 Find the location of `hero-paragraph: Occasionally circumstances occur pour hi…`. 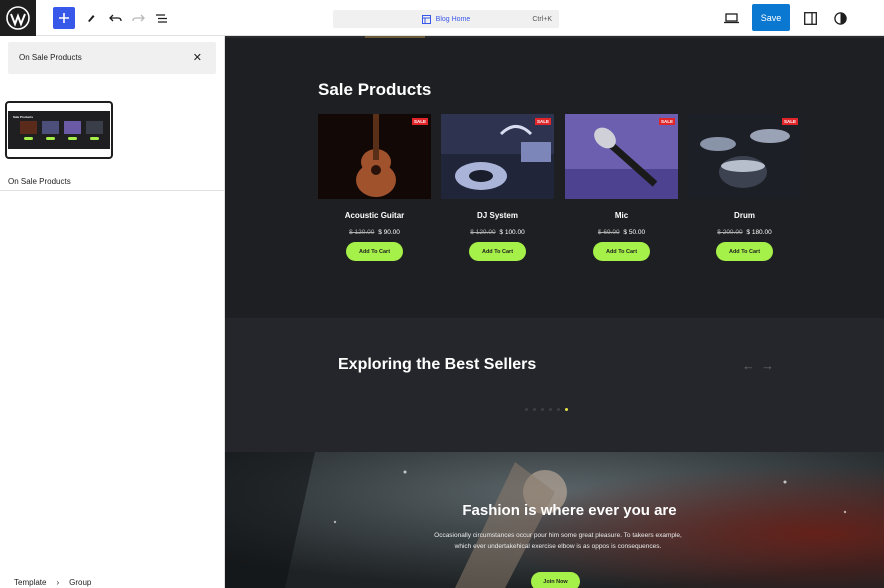

hero-paragraph: Occasionally circumstances occur pour hi… is located at coordinates (558, 541).